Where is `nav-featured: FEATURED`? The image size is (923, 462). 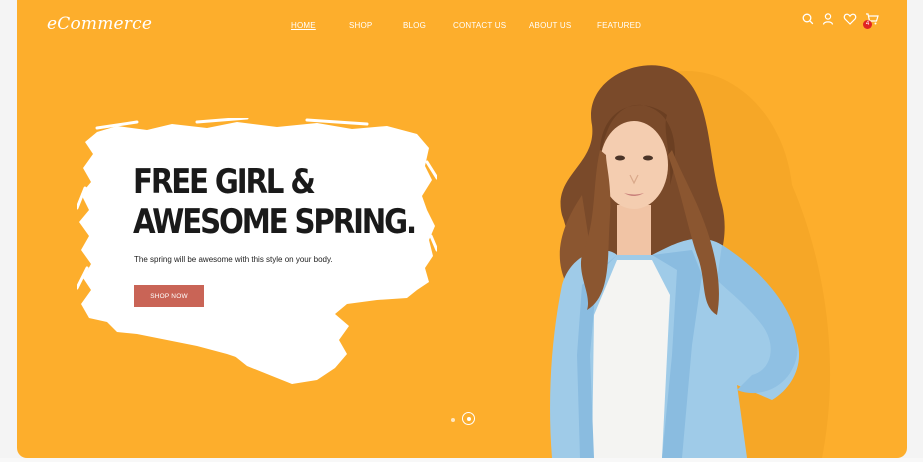
nav-featured: FEATURED is located at coordinates (619, 25).